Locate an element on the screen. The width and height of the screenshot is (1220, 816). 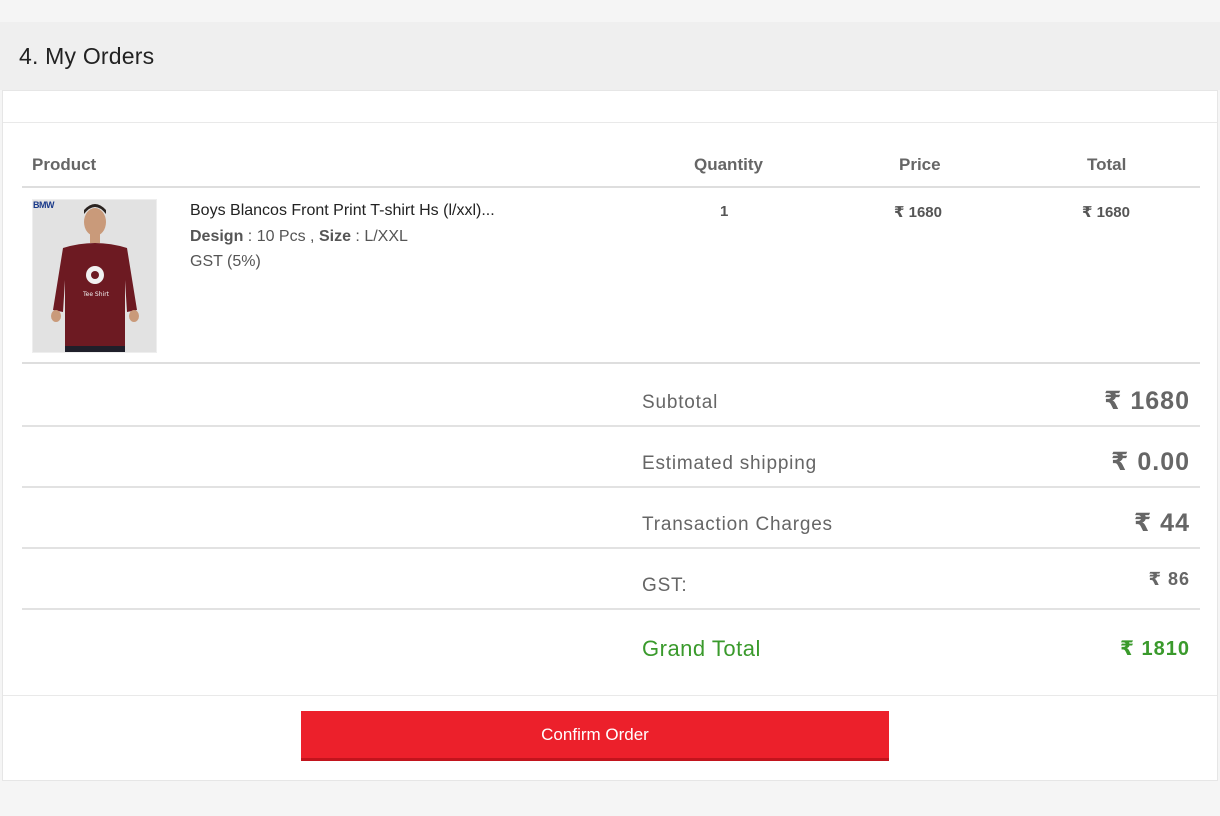
header-quantity: Quantity is located at coordinates (728, 164).